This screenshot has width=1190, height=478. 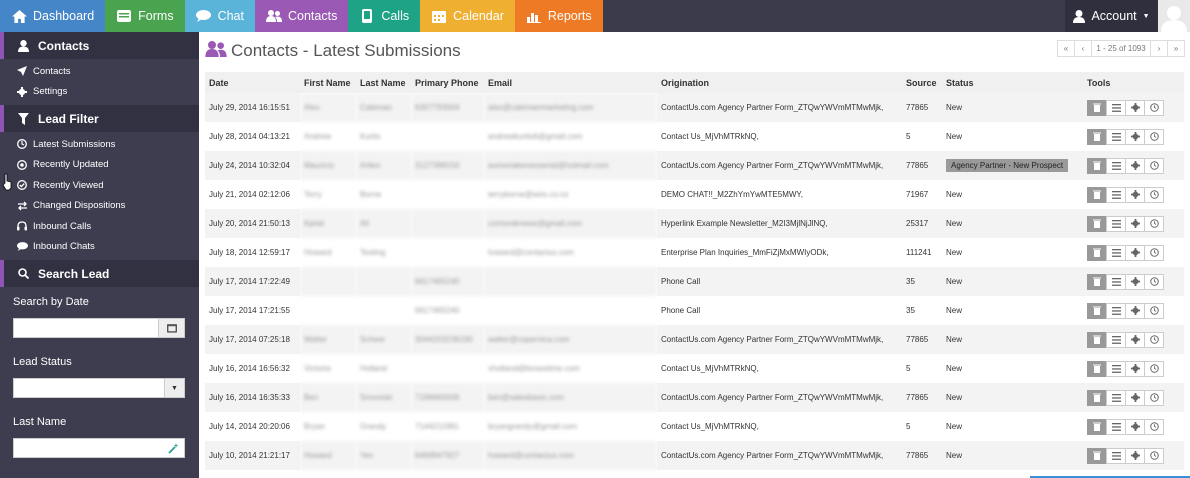 I want to click on nav-calendar: Calendar, so click(x=467, y=16).